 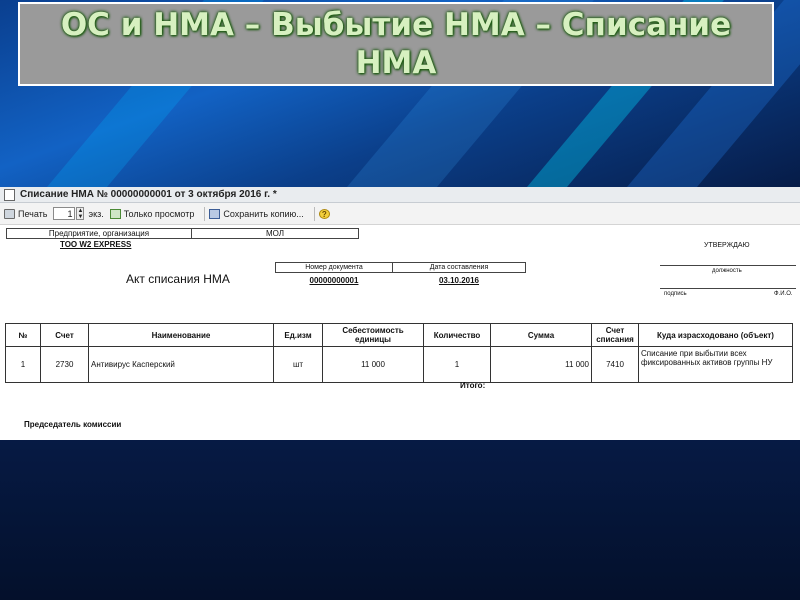 What do you see at coordinates (334, 267) in the screenshot?
I see `doc-number-header: Номер документа` at bounding box center [334, 267].